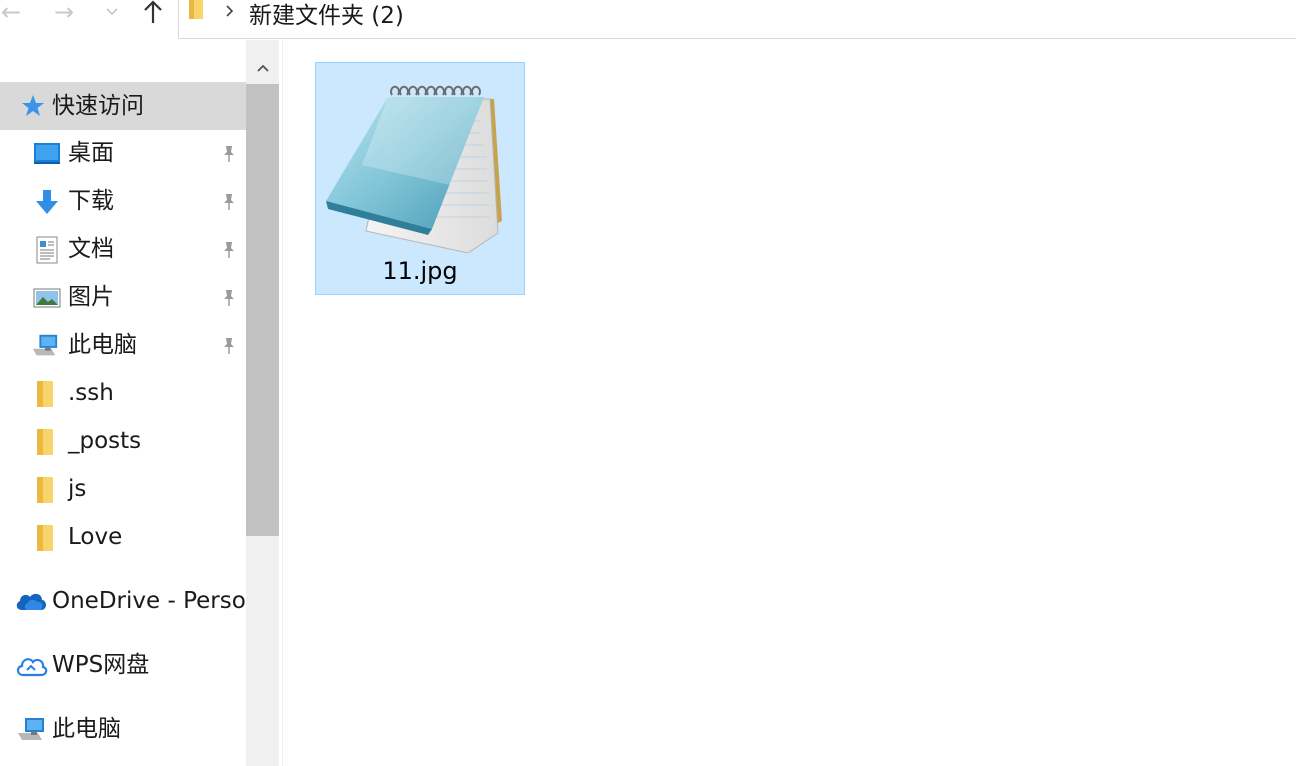 The width and height of the screenshot is (1296, 766). What do you see at coordinates (123, 298) in the screenshot?
I see `sidebar-item-pictures: 图片` at bounding box center [123, 298].